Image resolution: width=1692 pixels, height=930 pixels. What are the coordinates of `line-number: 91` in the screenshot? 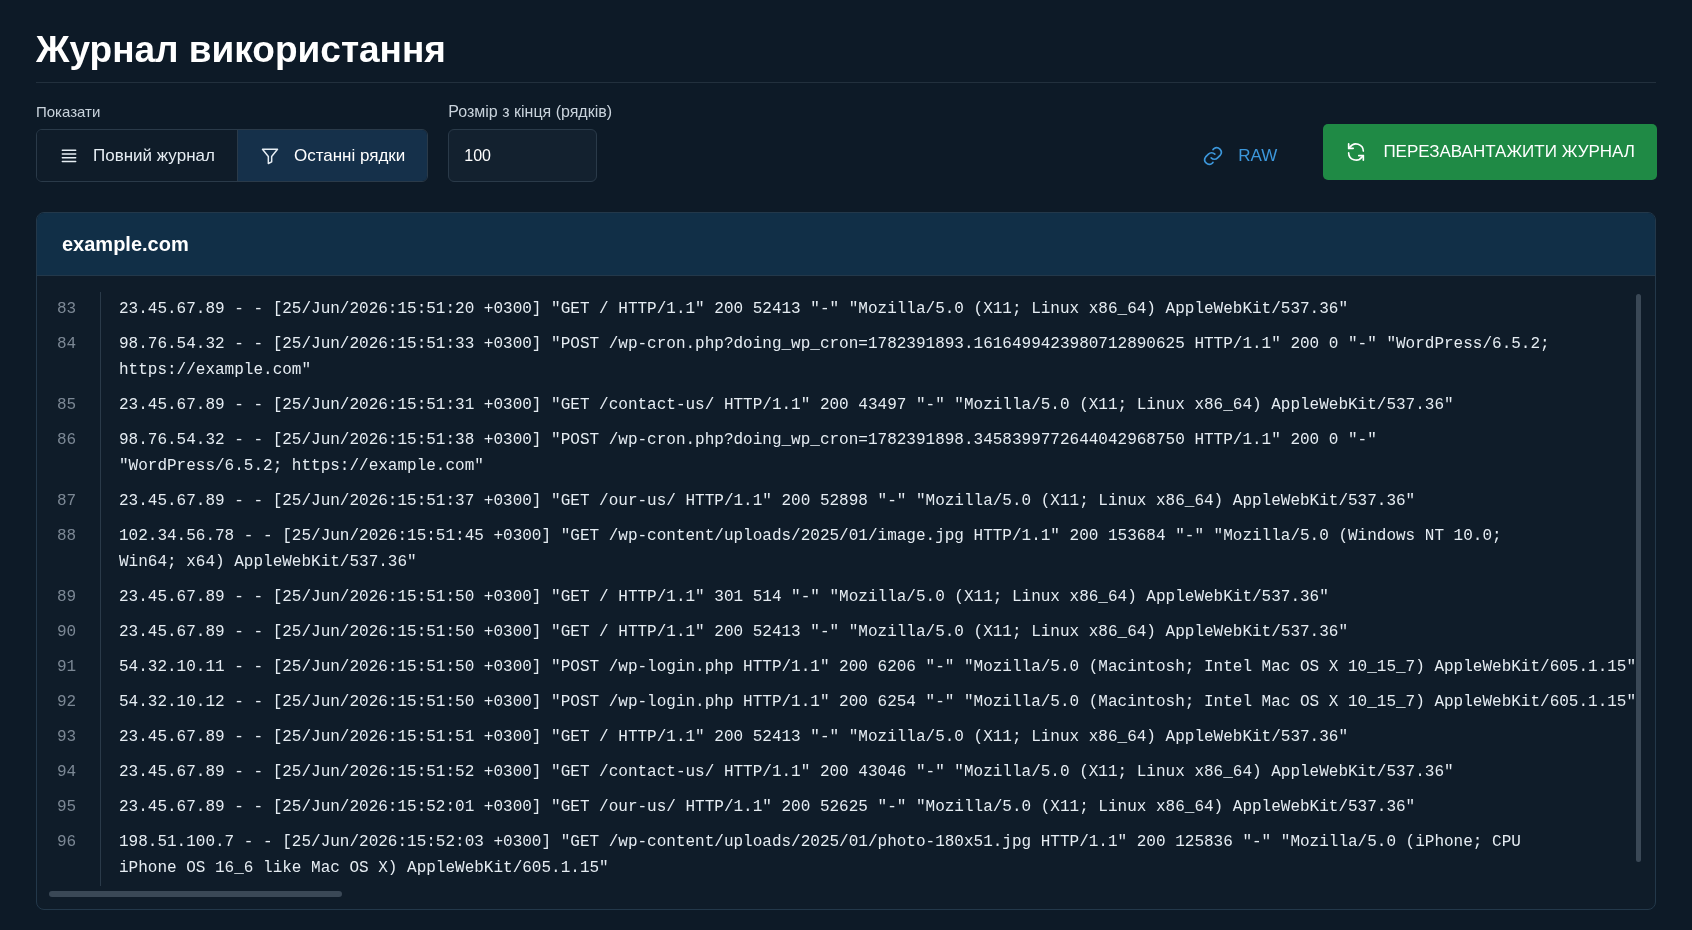 It's located at (66, 667).